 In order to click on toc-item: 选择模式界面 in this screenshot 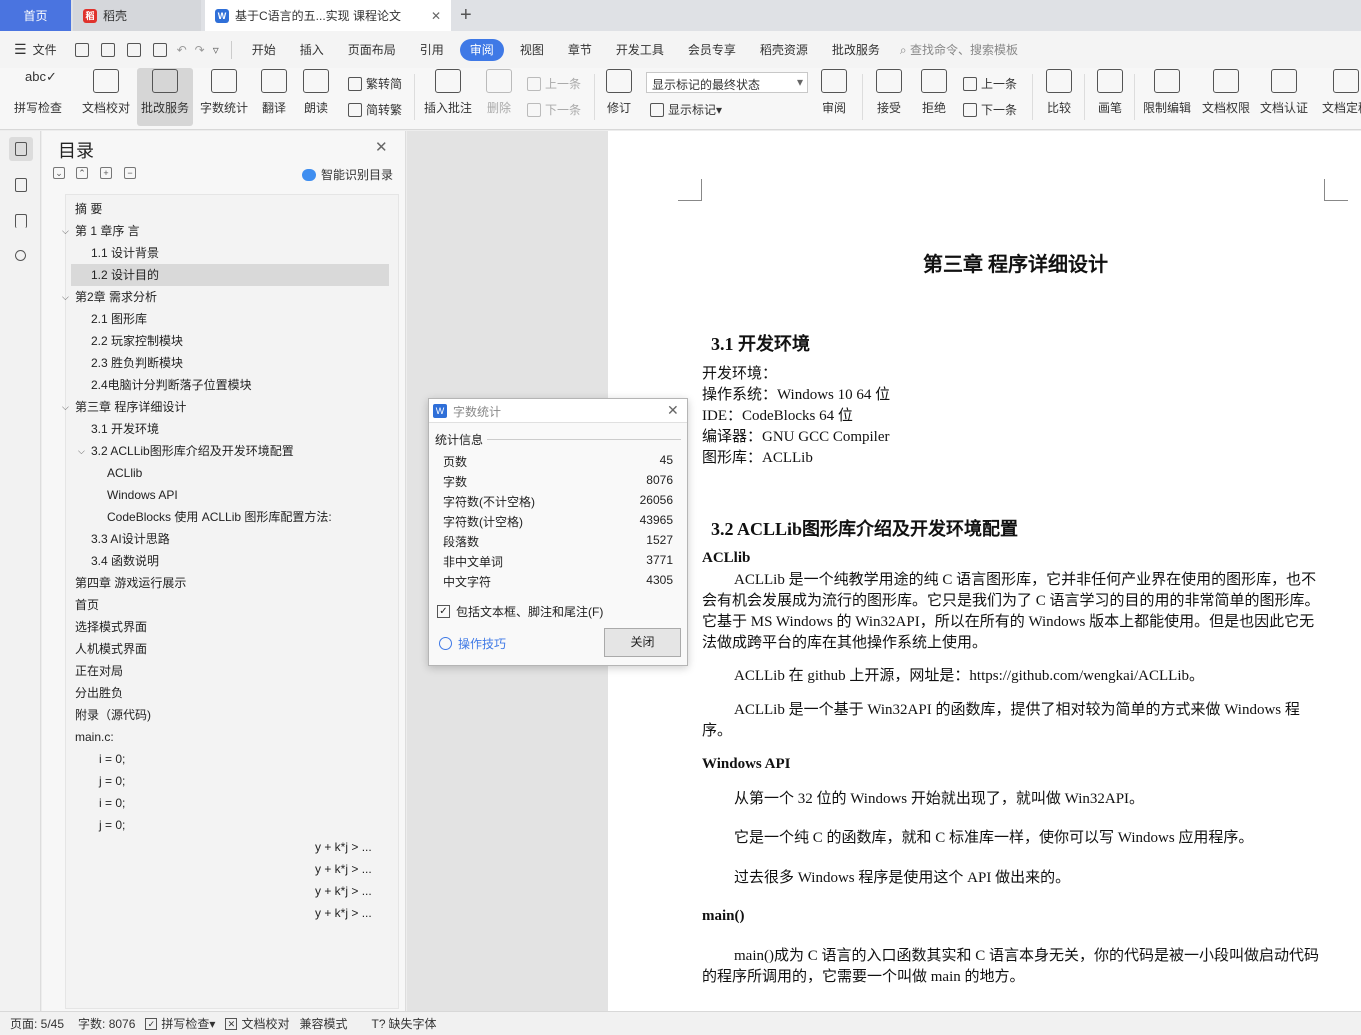, I will do `click(111, 627)`.